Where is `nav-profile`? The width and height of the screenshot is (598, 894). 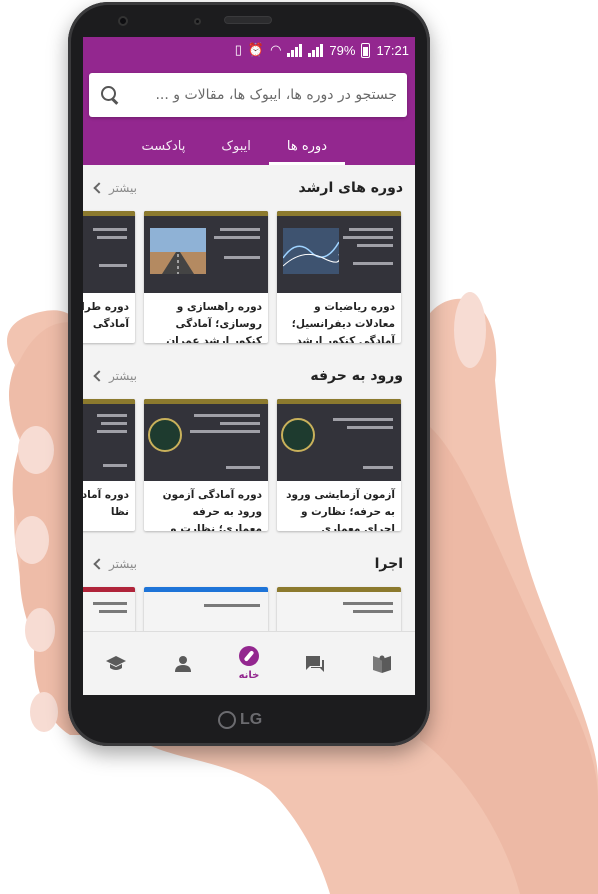
nav-profile is located at coordinates (183, 664).